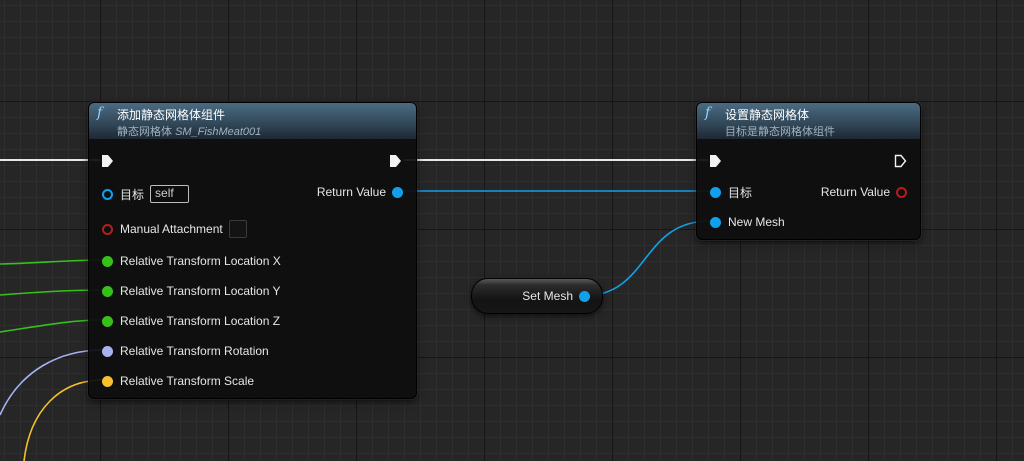 This screenshot has width=1024, height=461. Describe the element at coordinates (218, 132) in the screenshot. I see `subtitle-asset: SM_FishMeat001` at that location.